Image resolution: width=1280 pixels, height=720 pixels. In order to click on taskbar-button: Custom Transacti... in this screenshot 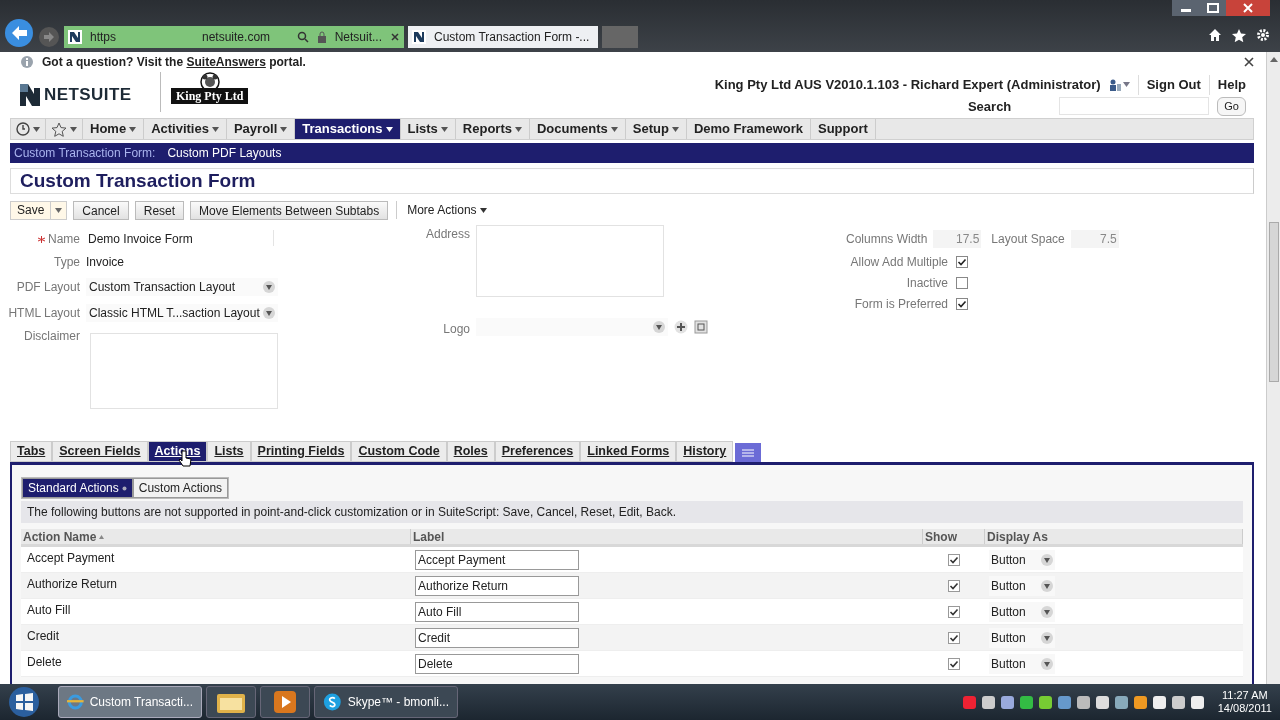, I will do `click(130, 702)`.